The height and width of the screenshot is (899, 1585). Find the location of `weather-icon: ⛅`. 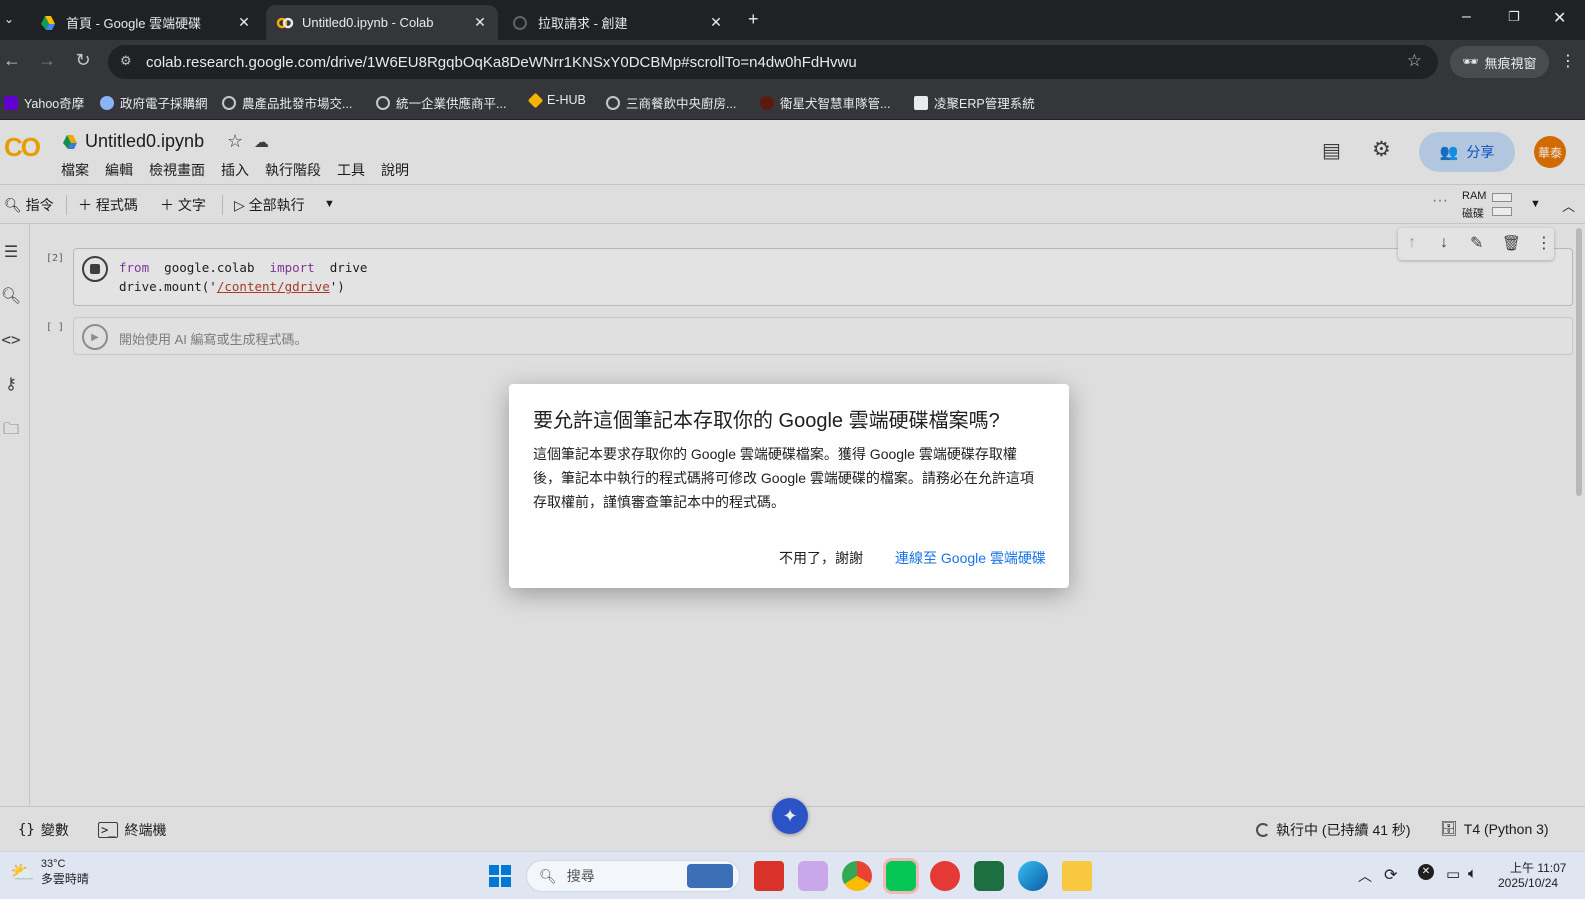

weather-icon: ⛅ is located at coordinates (22, 873).